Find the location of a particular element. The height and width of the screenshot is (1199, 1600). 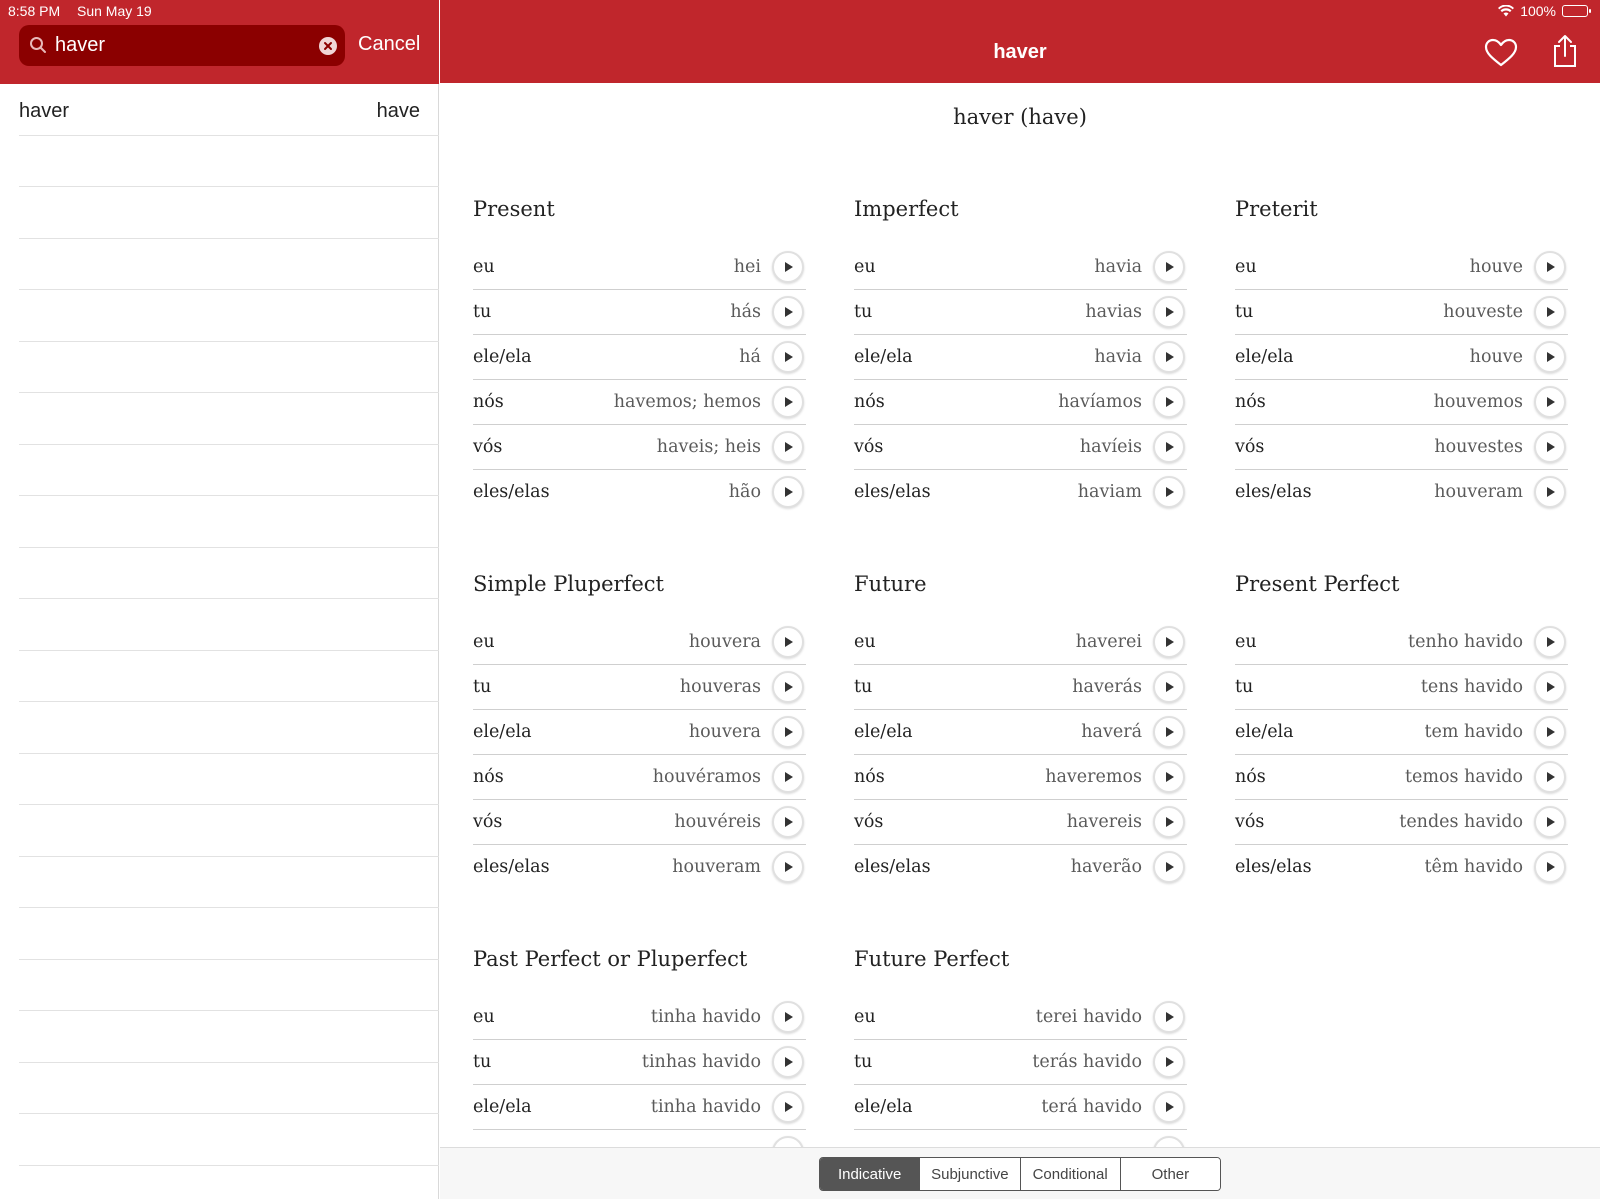

conjugation-row: eles/elas têm havido is located at coordinates (1401, 867).